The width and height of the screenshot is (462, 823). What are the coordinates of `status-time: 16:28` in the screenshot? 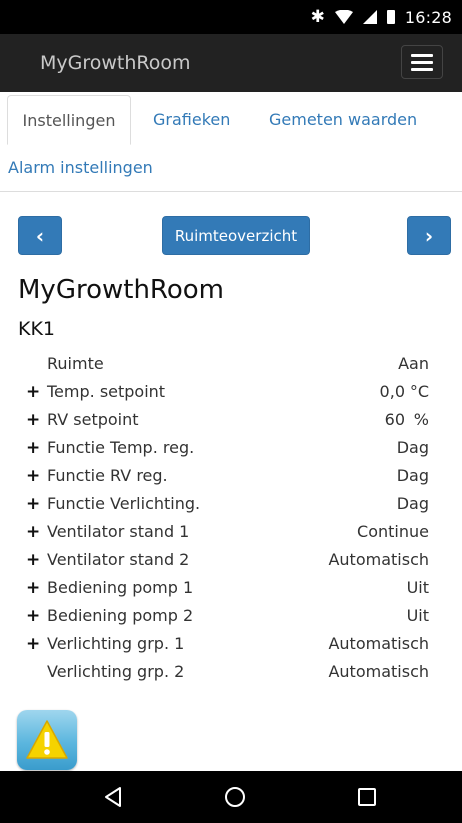 It's located at (428, 17).